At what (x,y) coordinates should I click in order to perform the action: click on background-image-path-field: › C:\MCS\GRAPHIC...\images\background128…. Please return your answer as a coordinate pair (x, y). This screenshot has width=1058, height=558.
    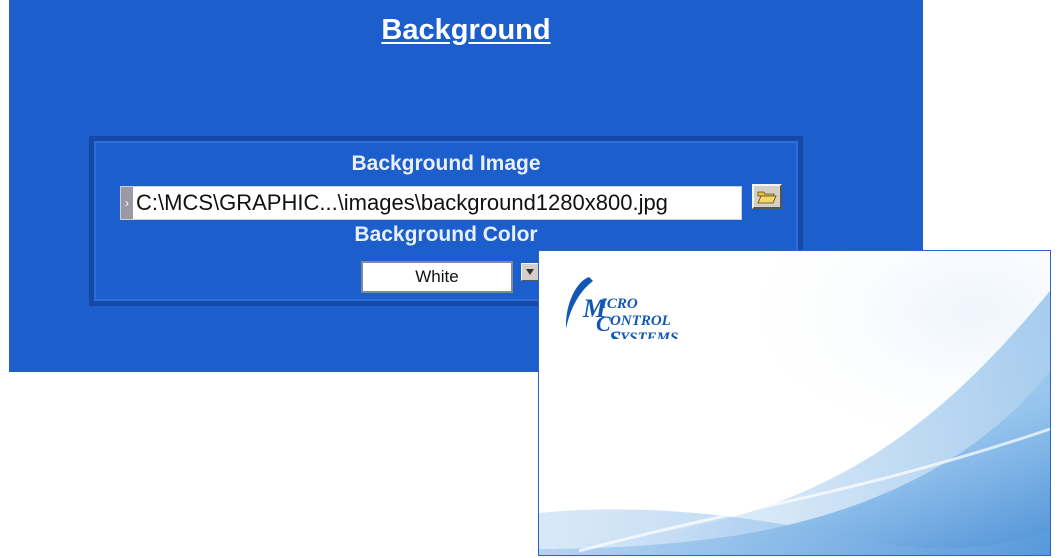
    Looking at the image, I should click on (431, 203).